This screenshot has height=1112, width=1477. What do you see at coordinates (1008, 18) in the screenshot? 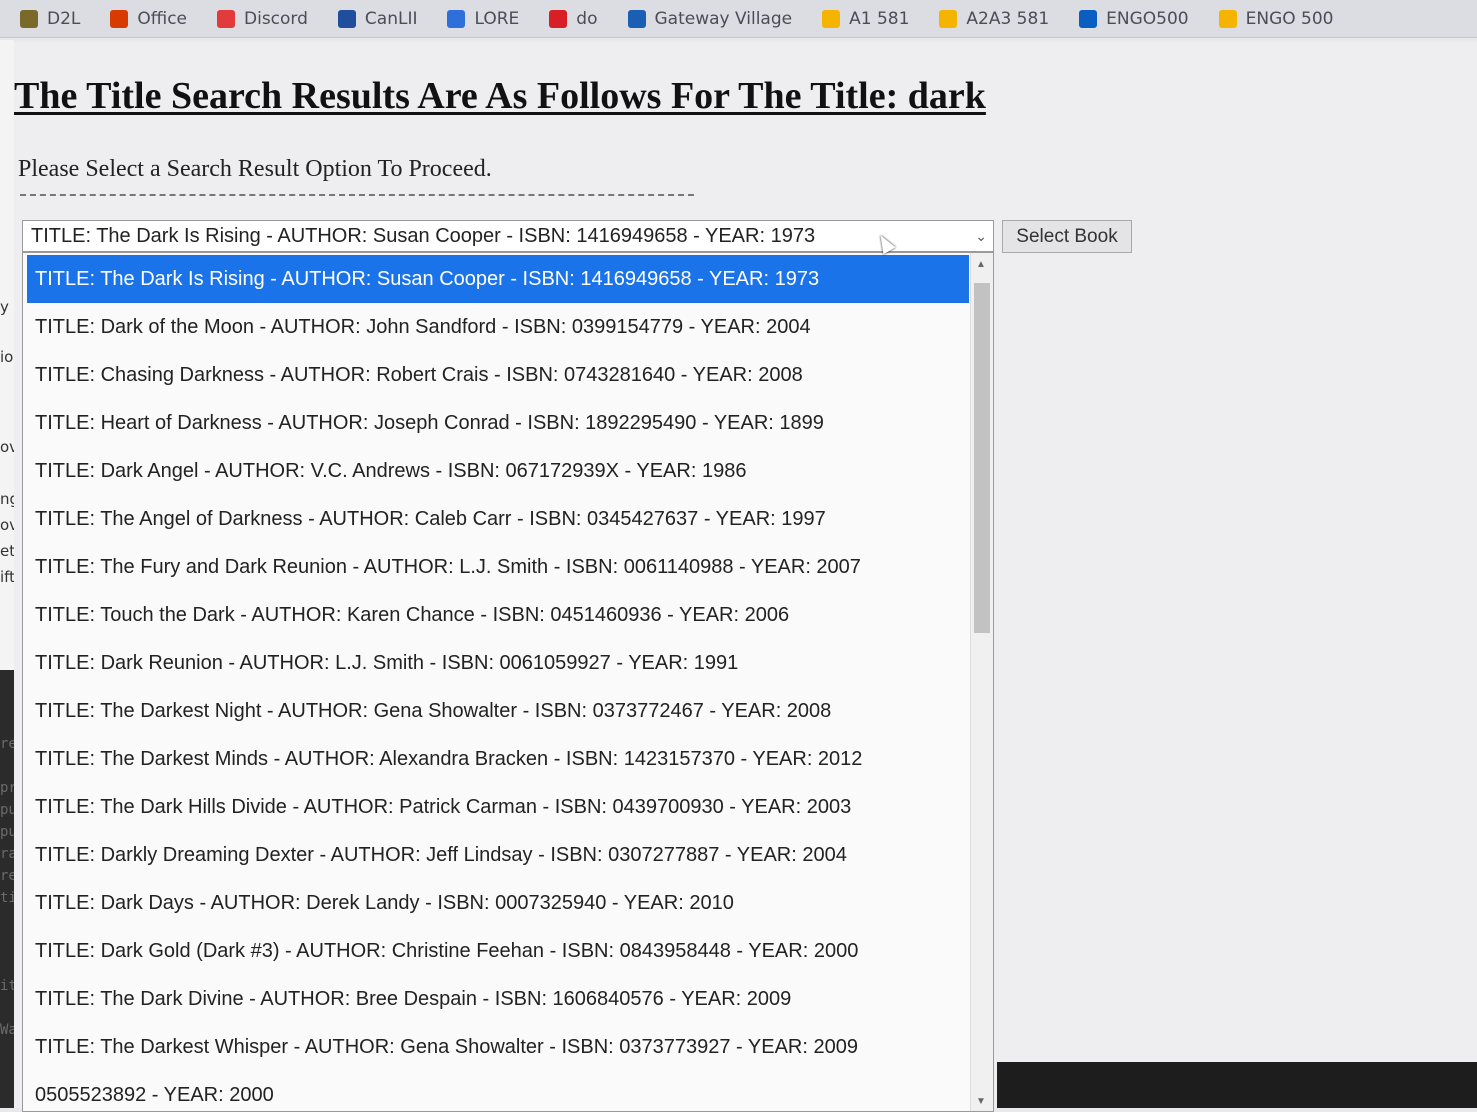
I see `bookmark-label: A2A3 581` at bounding box center [1008, 18].